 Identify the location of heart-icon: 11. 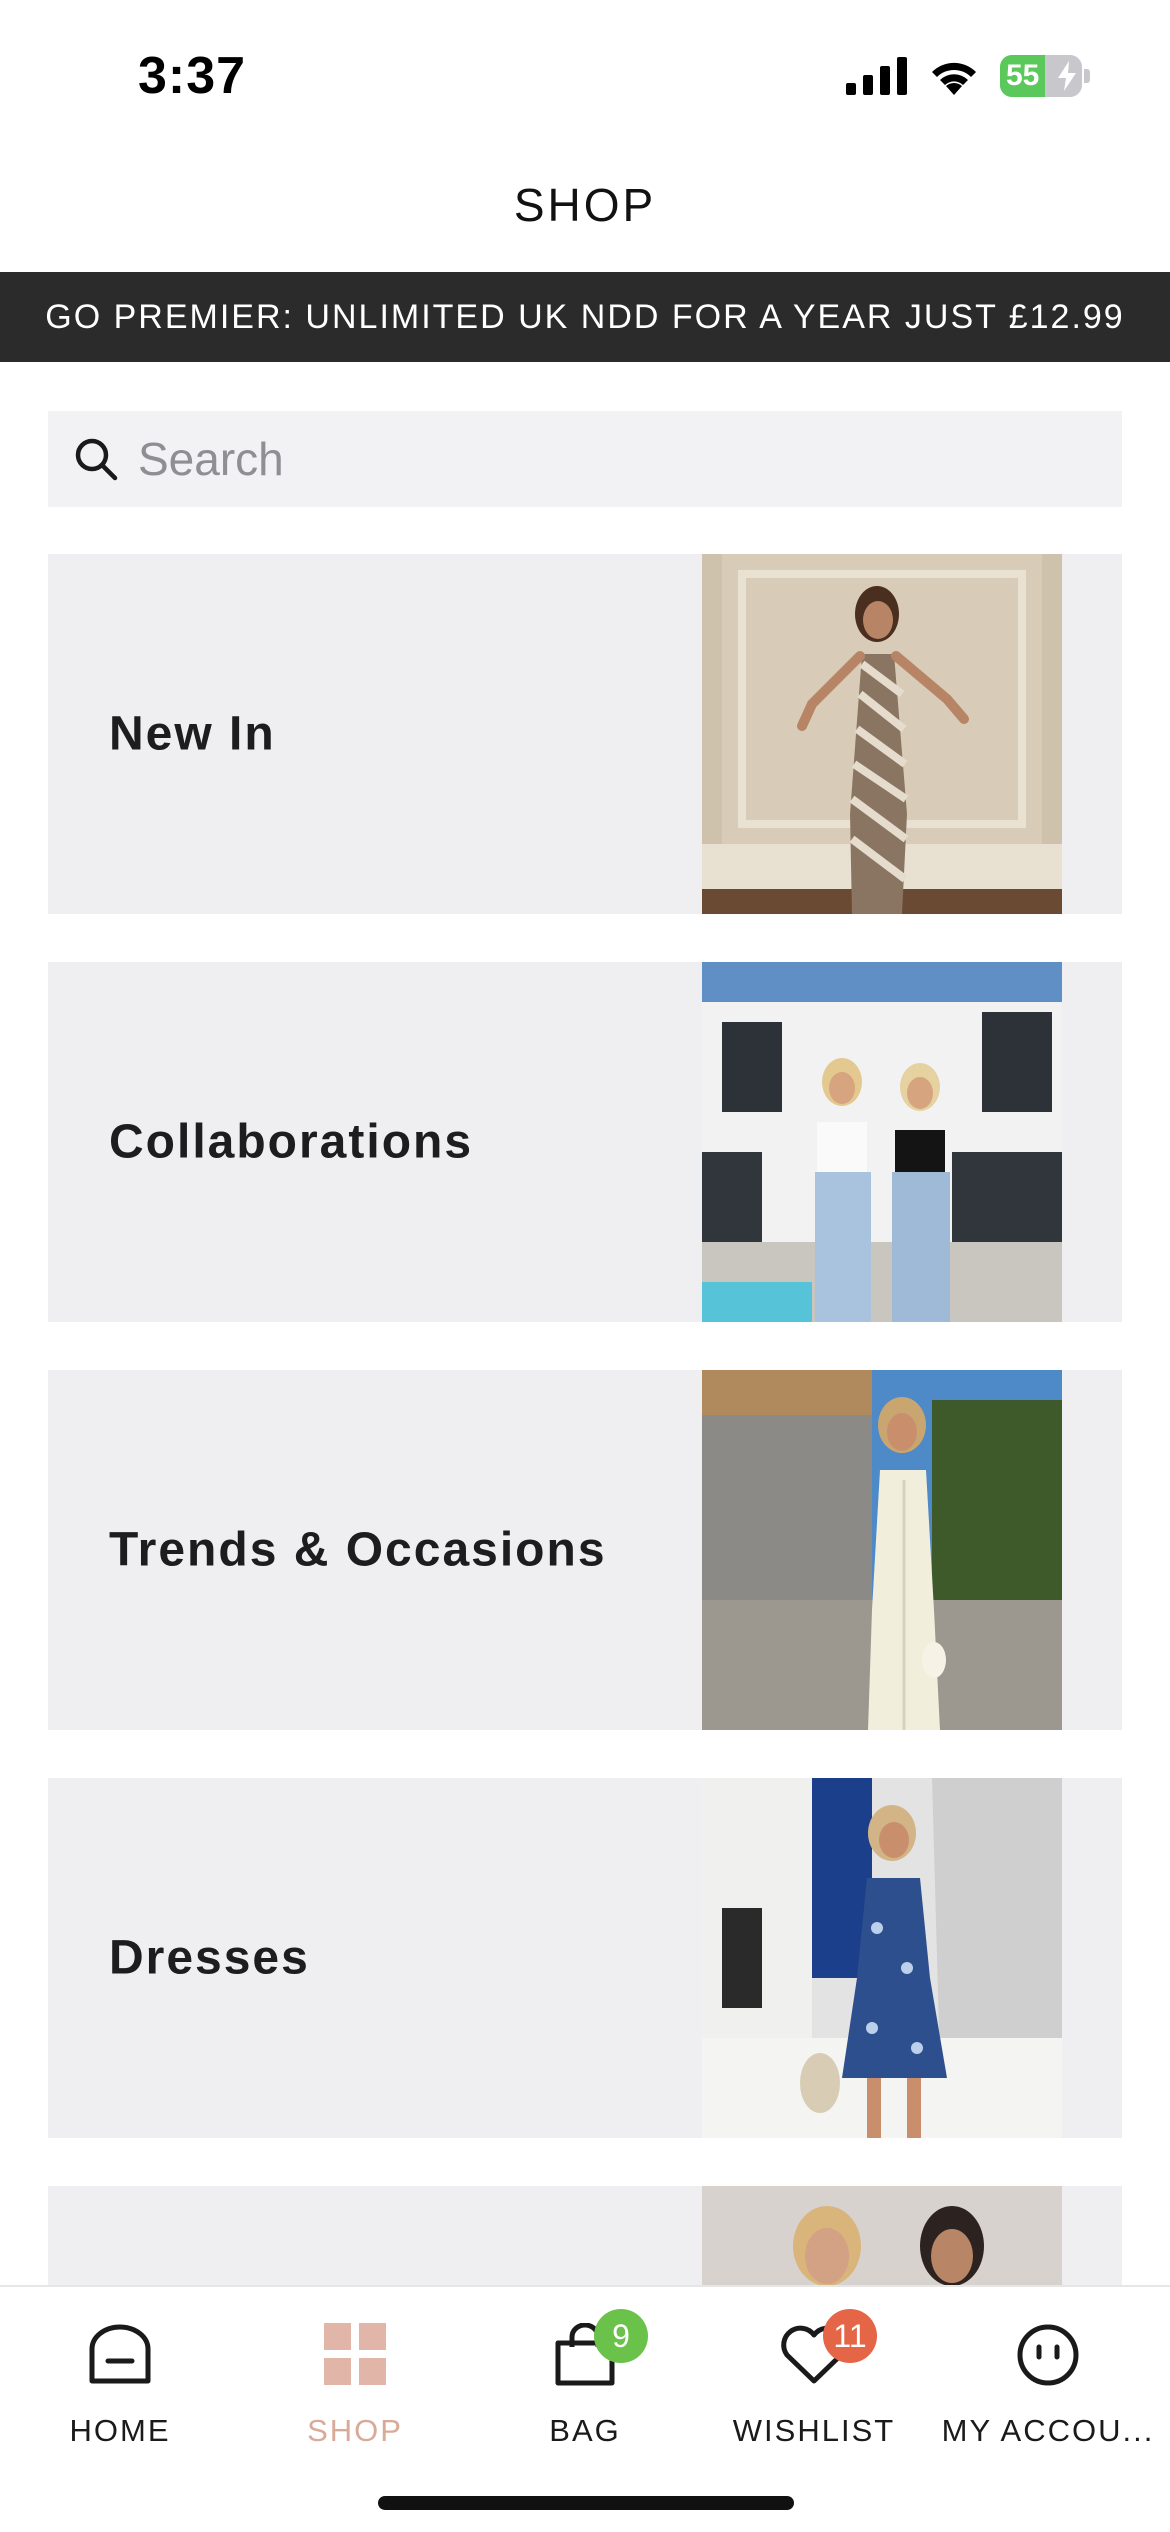
(823, 2351).